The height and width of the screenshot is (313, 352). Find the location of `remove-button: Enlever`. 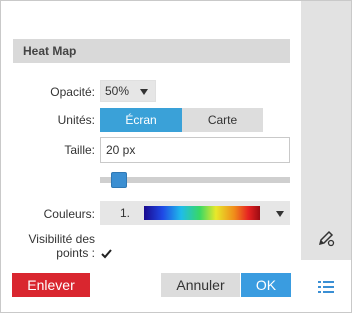

remove-button: Enlever is located at coordinates (51, 285).